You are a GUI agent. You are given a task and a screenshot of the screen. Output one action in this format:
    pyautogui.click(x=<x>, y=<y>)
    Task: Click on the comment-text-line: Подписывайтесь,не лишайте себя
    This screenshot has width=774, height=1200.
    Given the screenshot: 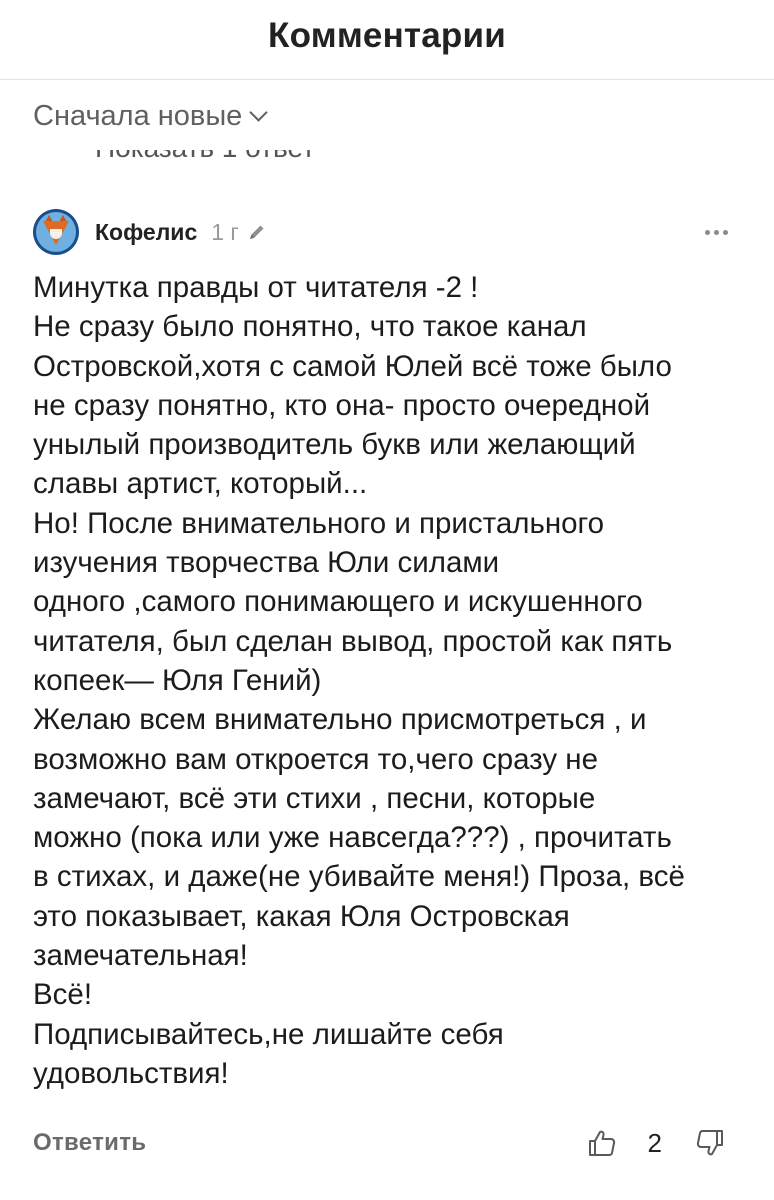 What is the action you would take?
    pyautogui.click(x=268, y=1034)
    